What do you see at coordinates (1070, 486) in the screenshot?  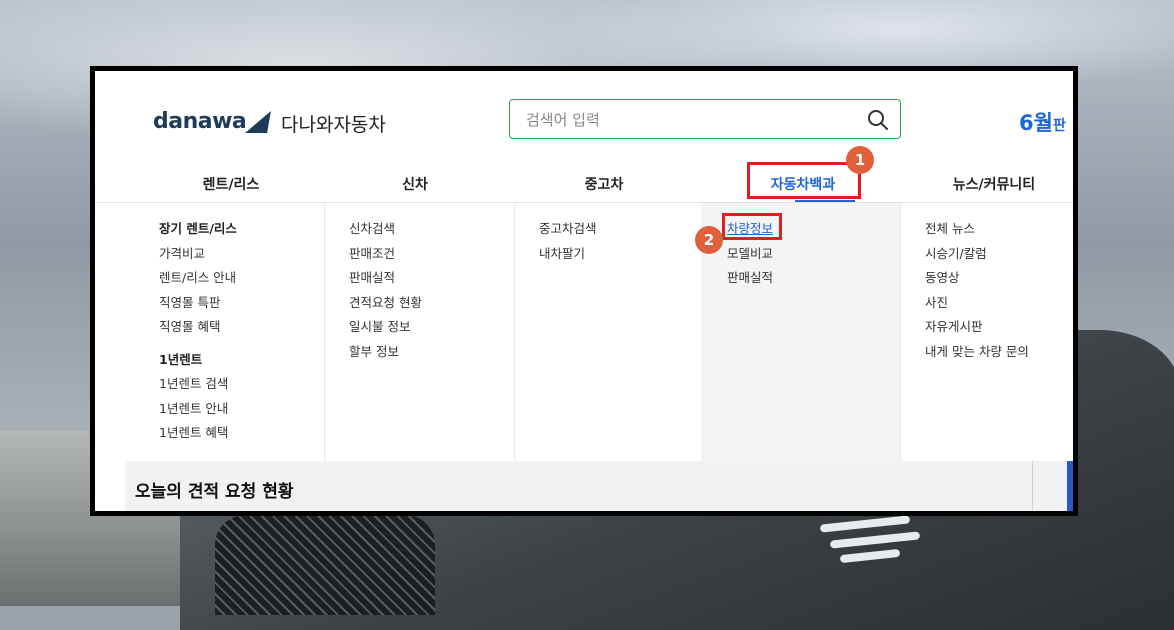 I see `bottom-accent-bar` at bounding box center [1070, 486].